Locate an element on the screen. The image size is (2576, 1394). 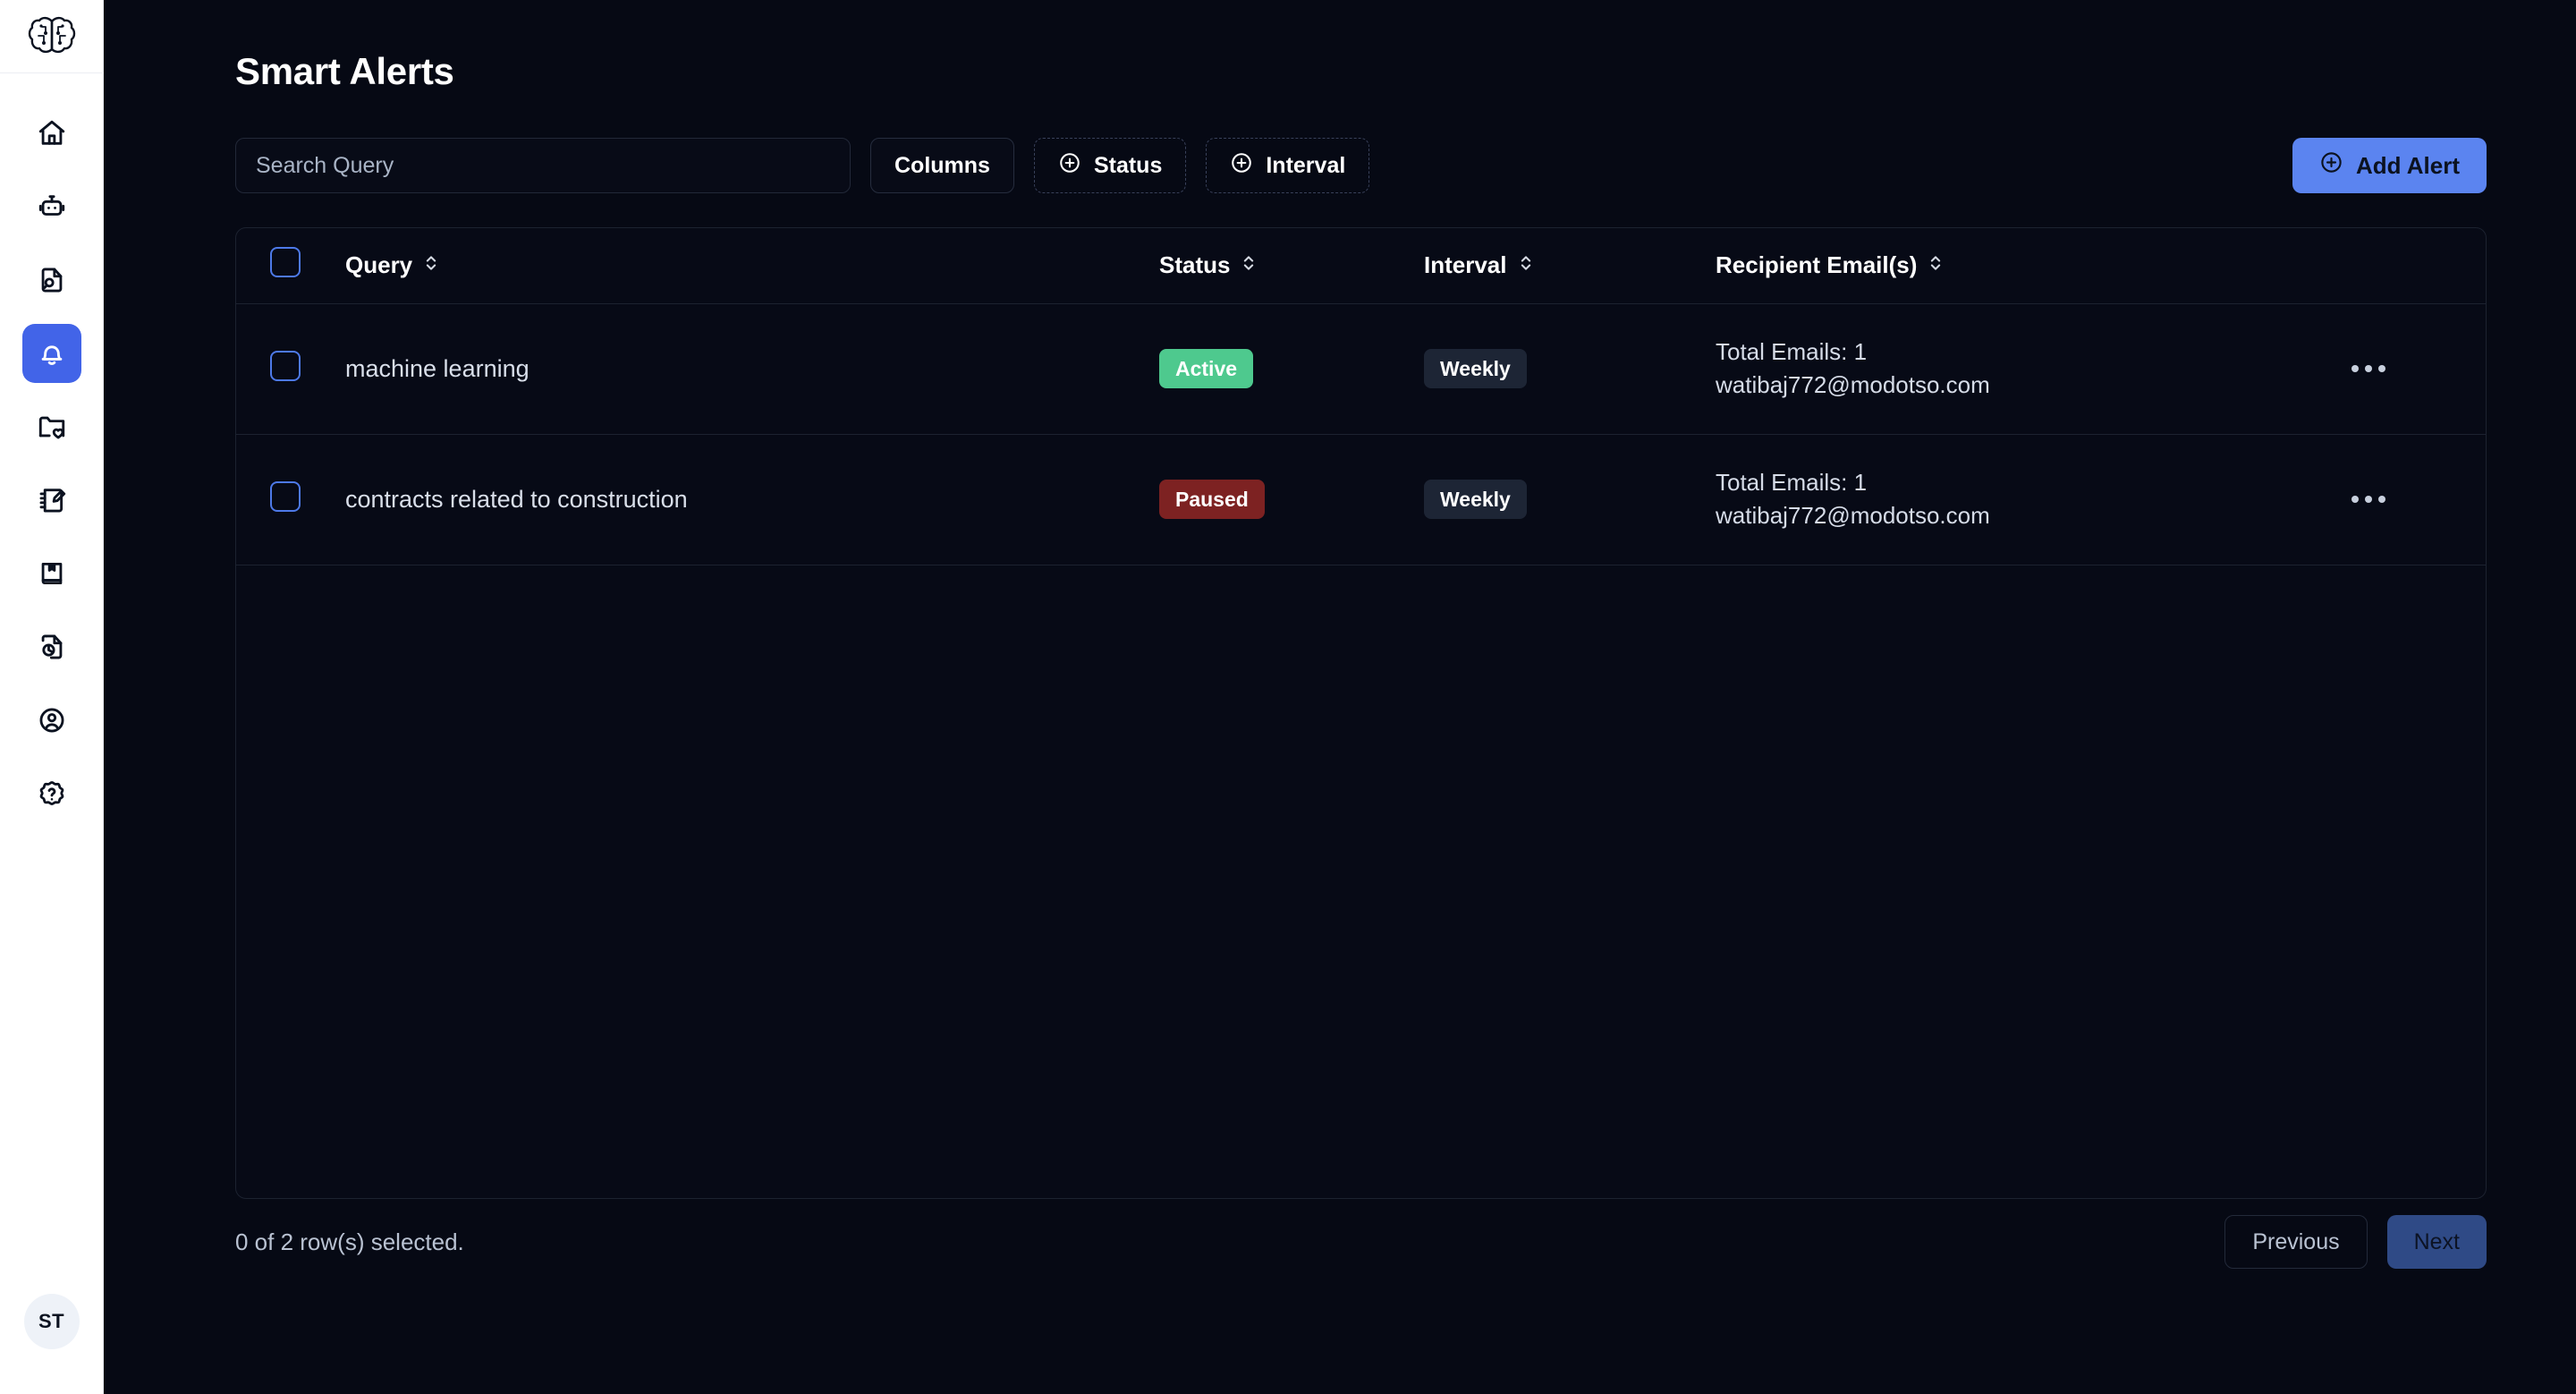
file-search-icon is located at coordinates (52, 280).